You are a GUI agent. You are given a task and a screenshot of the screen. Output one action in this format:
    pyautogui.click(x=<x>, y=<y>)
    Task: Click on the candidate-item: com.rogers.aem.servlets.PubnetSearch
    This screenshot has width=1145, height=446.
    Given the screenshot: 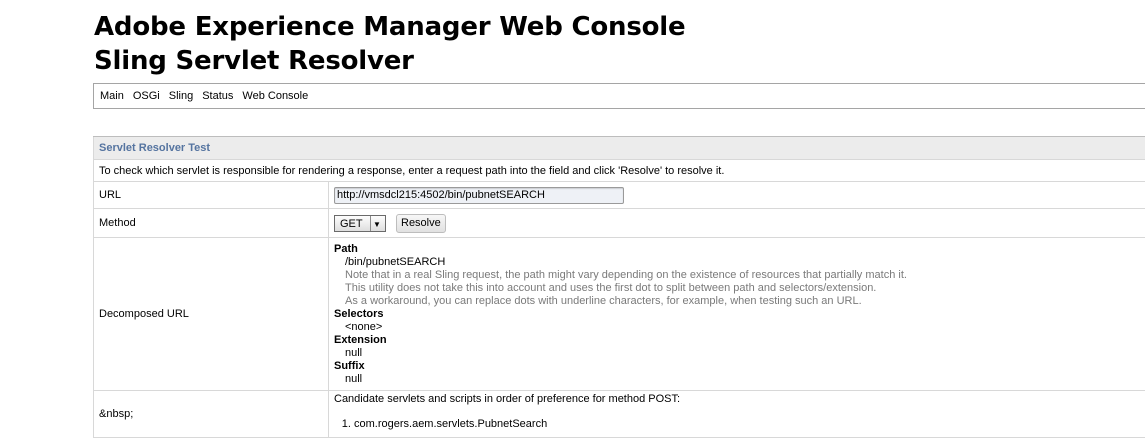 What is the action you would take?
    pyautogui.click(x=749, y=424)
    